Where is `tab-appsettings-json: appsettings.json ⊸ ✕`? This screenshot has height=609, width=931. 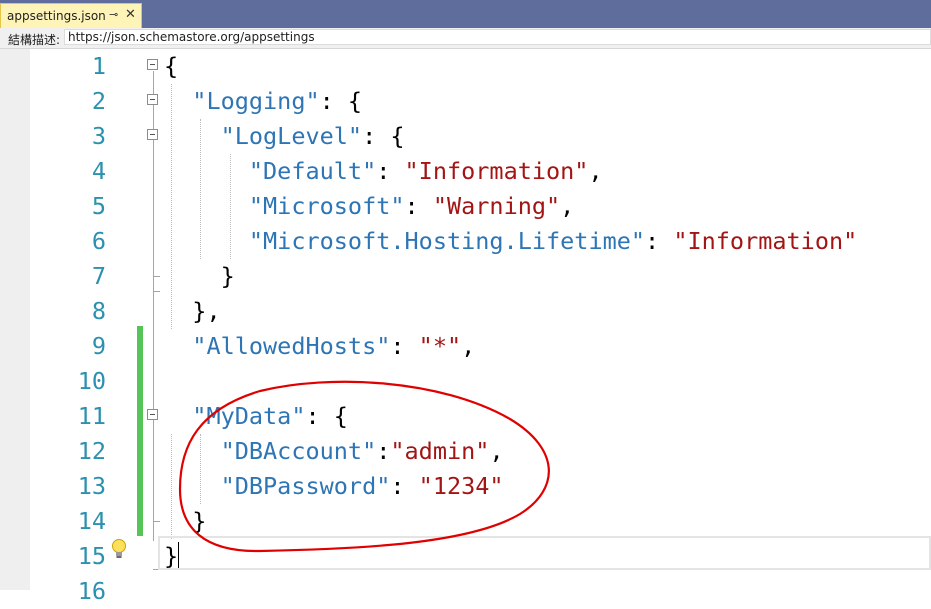 tab-appsettings-json: appsettings.json ⊸ ✕ is located at coordinates (71, 15).